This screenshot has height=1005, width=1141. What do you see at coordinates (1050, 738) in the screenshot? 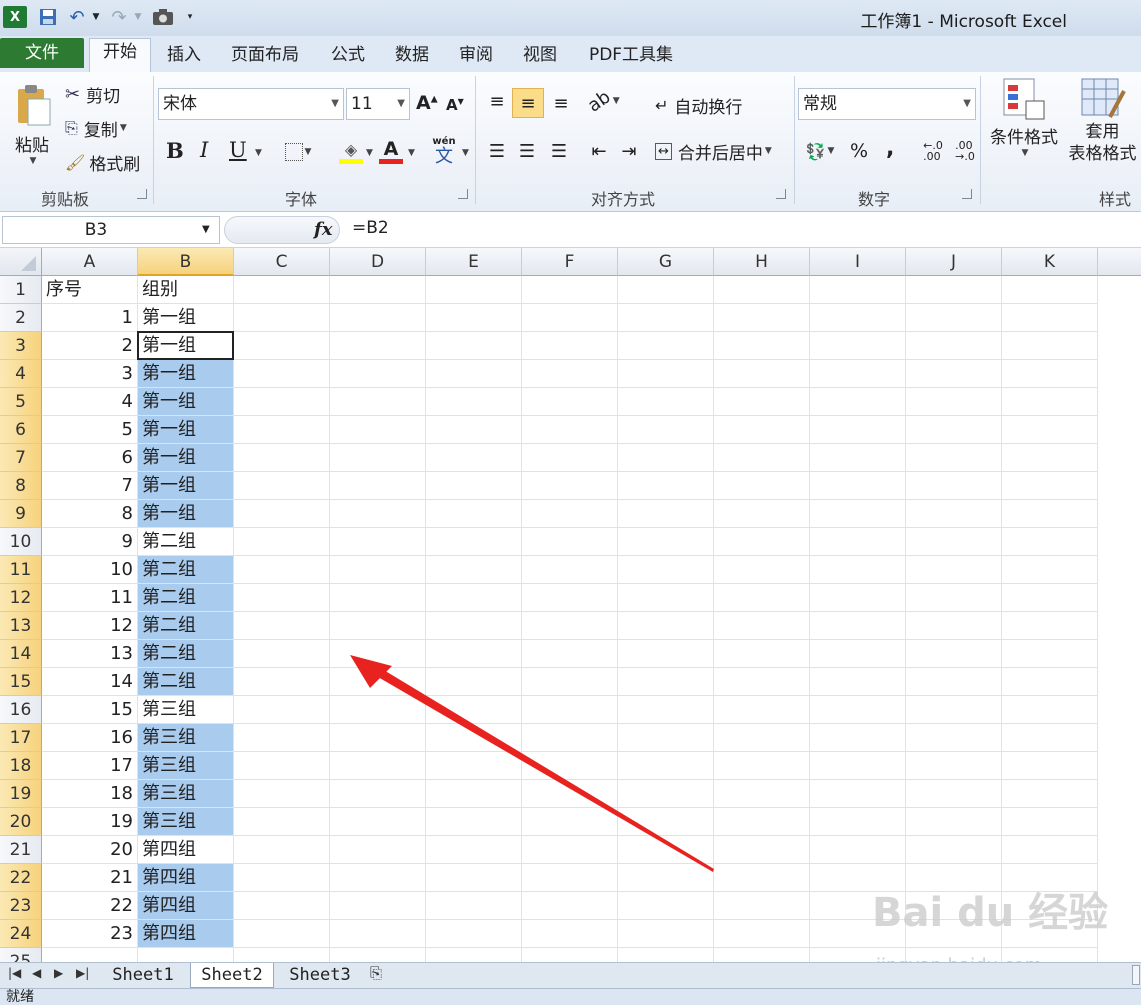
I see `cell-k17` at bounding box center [1050, 738].